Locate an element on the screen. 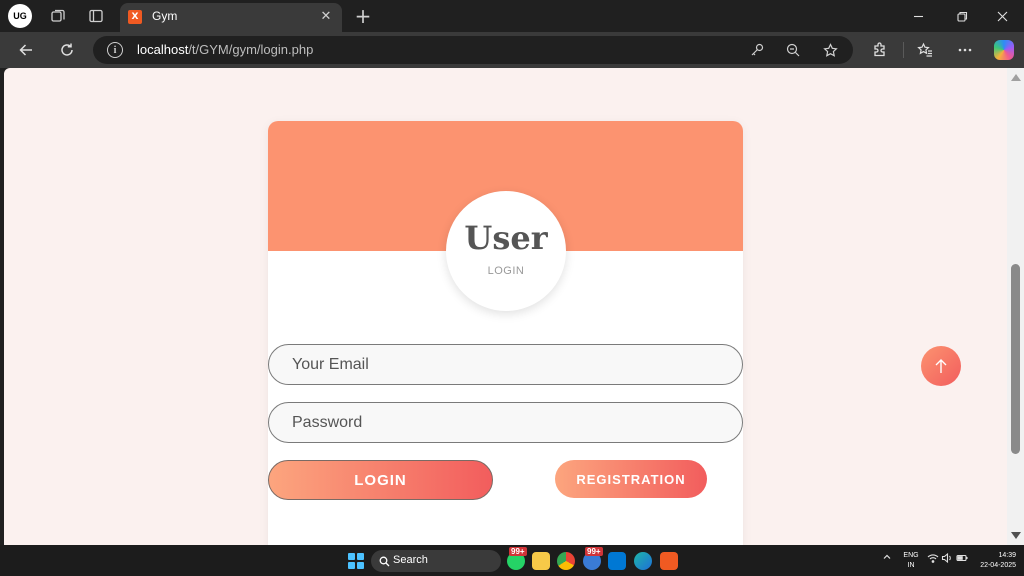 This screenshot has width=1024, height=576. scroll-to-top-button is located at coordinates (941, 366).